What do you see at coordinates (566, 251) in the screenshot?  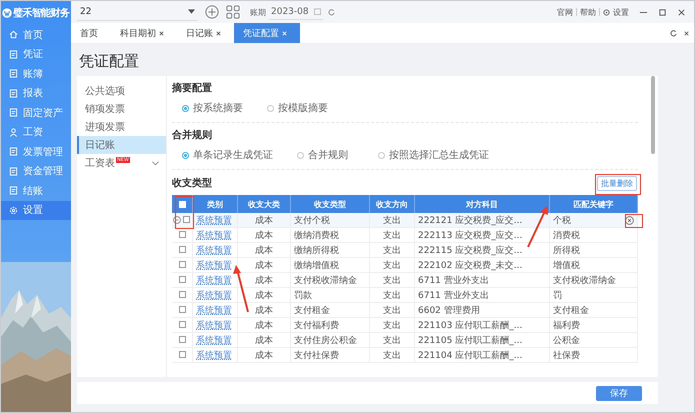 I see `table-cell: 所得税` at bounding box center [566, 251].